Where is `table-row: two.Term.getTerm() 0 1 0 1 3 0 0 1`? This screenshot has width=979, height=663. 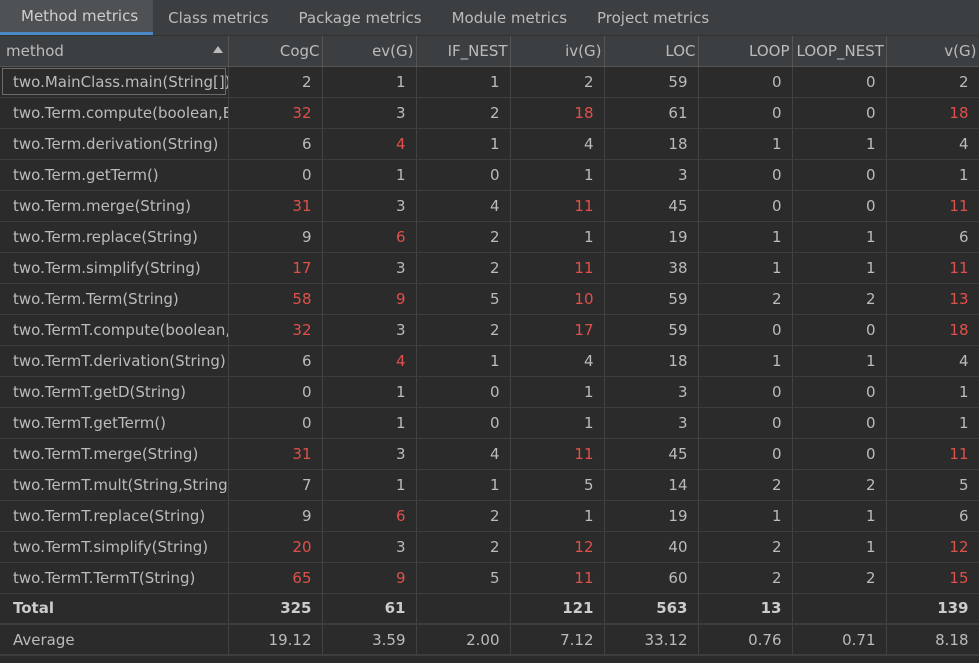 table-row: two.Term.getTerm() 0 1 0 1 3 0 0 1 is located at coordinates (489, 175).